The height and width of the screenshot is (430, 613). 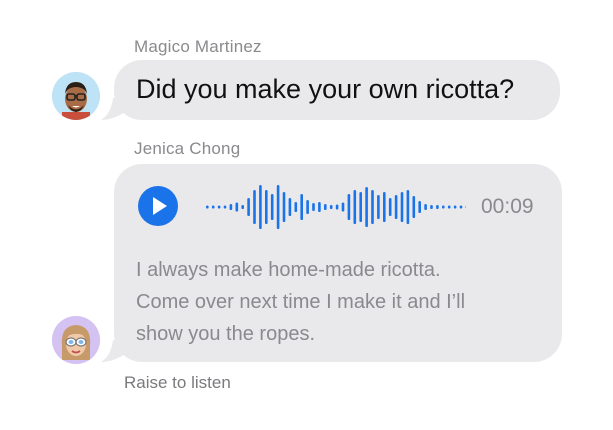 What do you see at coordinates (288, 270) in the screenshot?
I see `transcript-line: I always make home-made ricotta.` at bounding box center [288, 270].